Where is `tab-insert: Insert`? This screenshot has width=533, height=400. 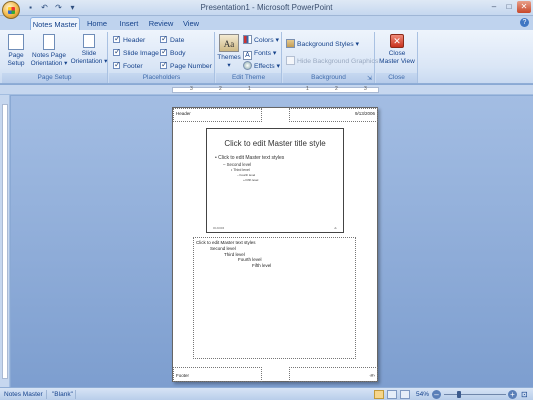 tab-insert: Insert is located at coordinates (129, 23).